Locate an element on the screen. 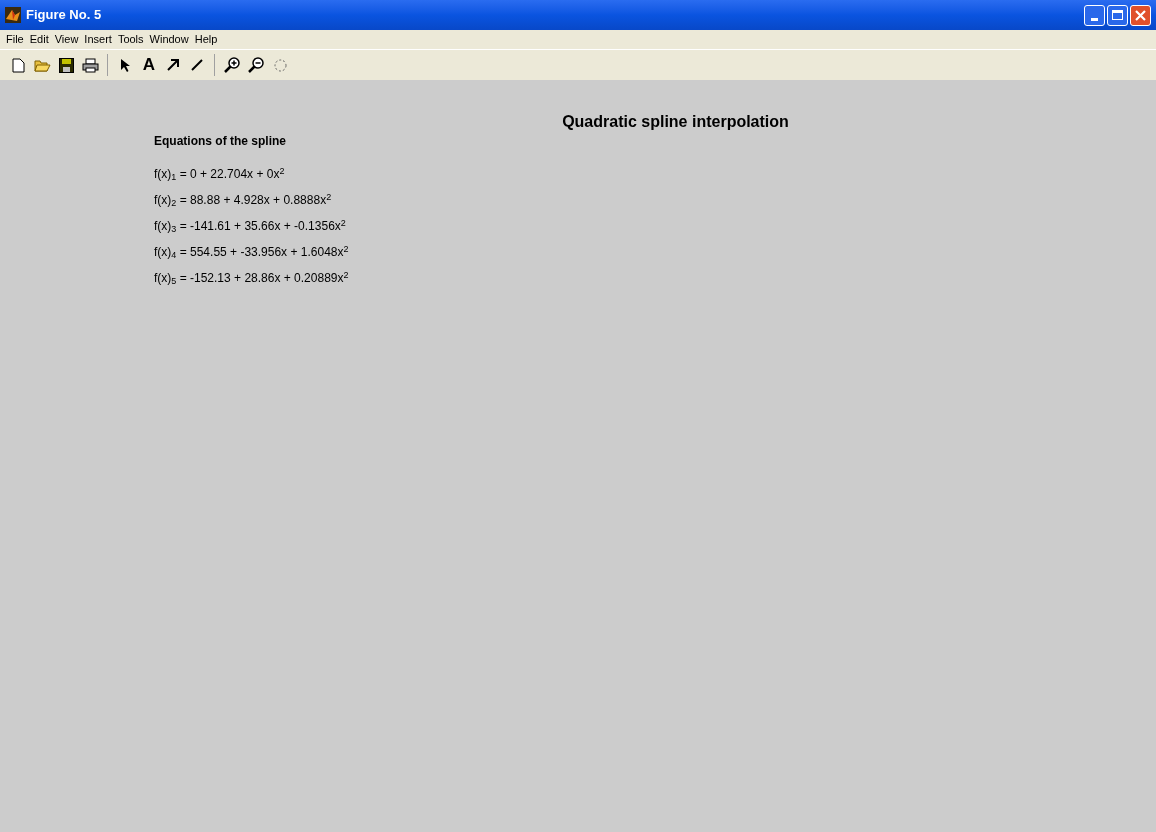 The width and height of the screenshot is (1156, 832). minimize-button is located at coordinates (1094, 15).